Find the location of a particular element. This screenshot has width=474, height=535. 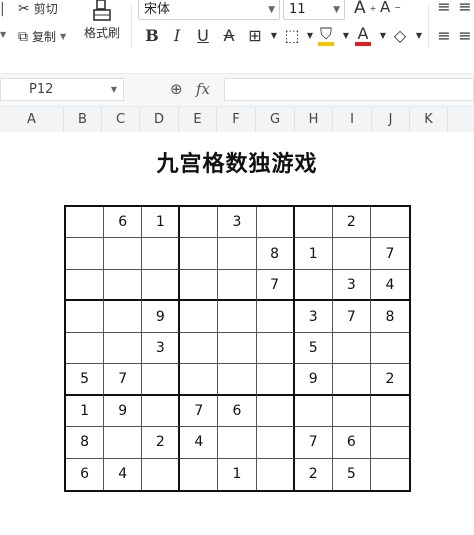

column-header-i: I is located at coordinates (352, 119).